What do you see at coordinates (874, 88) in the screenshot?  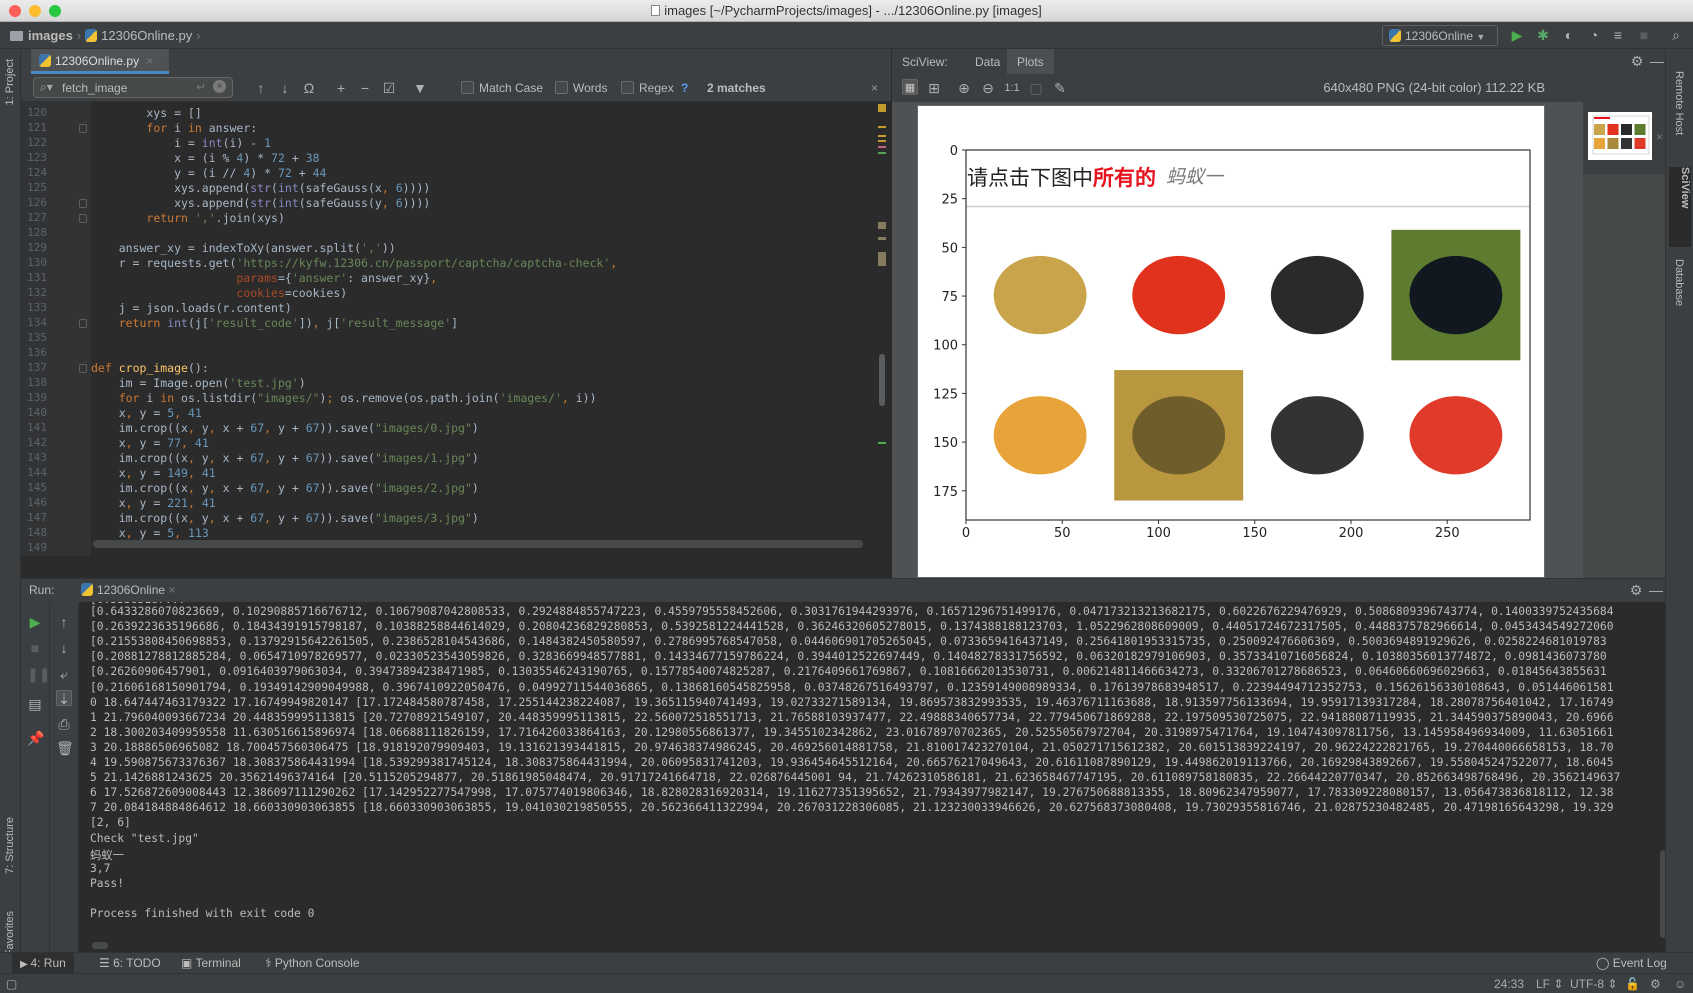 I see `close-find-icon: ×` at bounding box center [874, 88].